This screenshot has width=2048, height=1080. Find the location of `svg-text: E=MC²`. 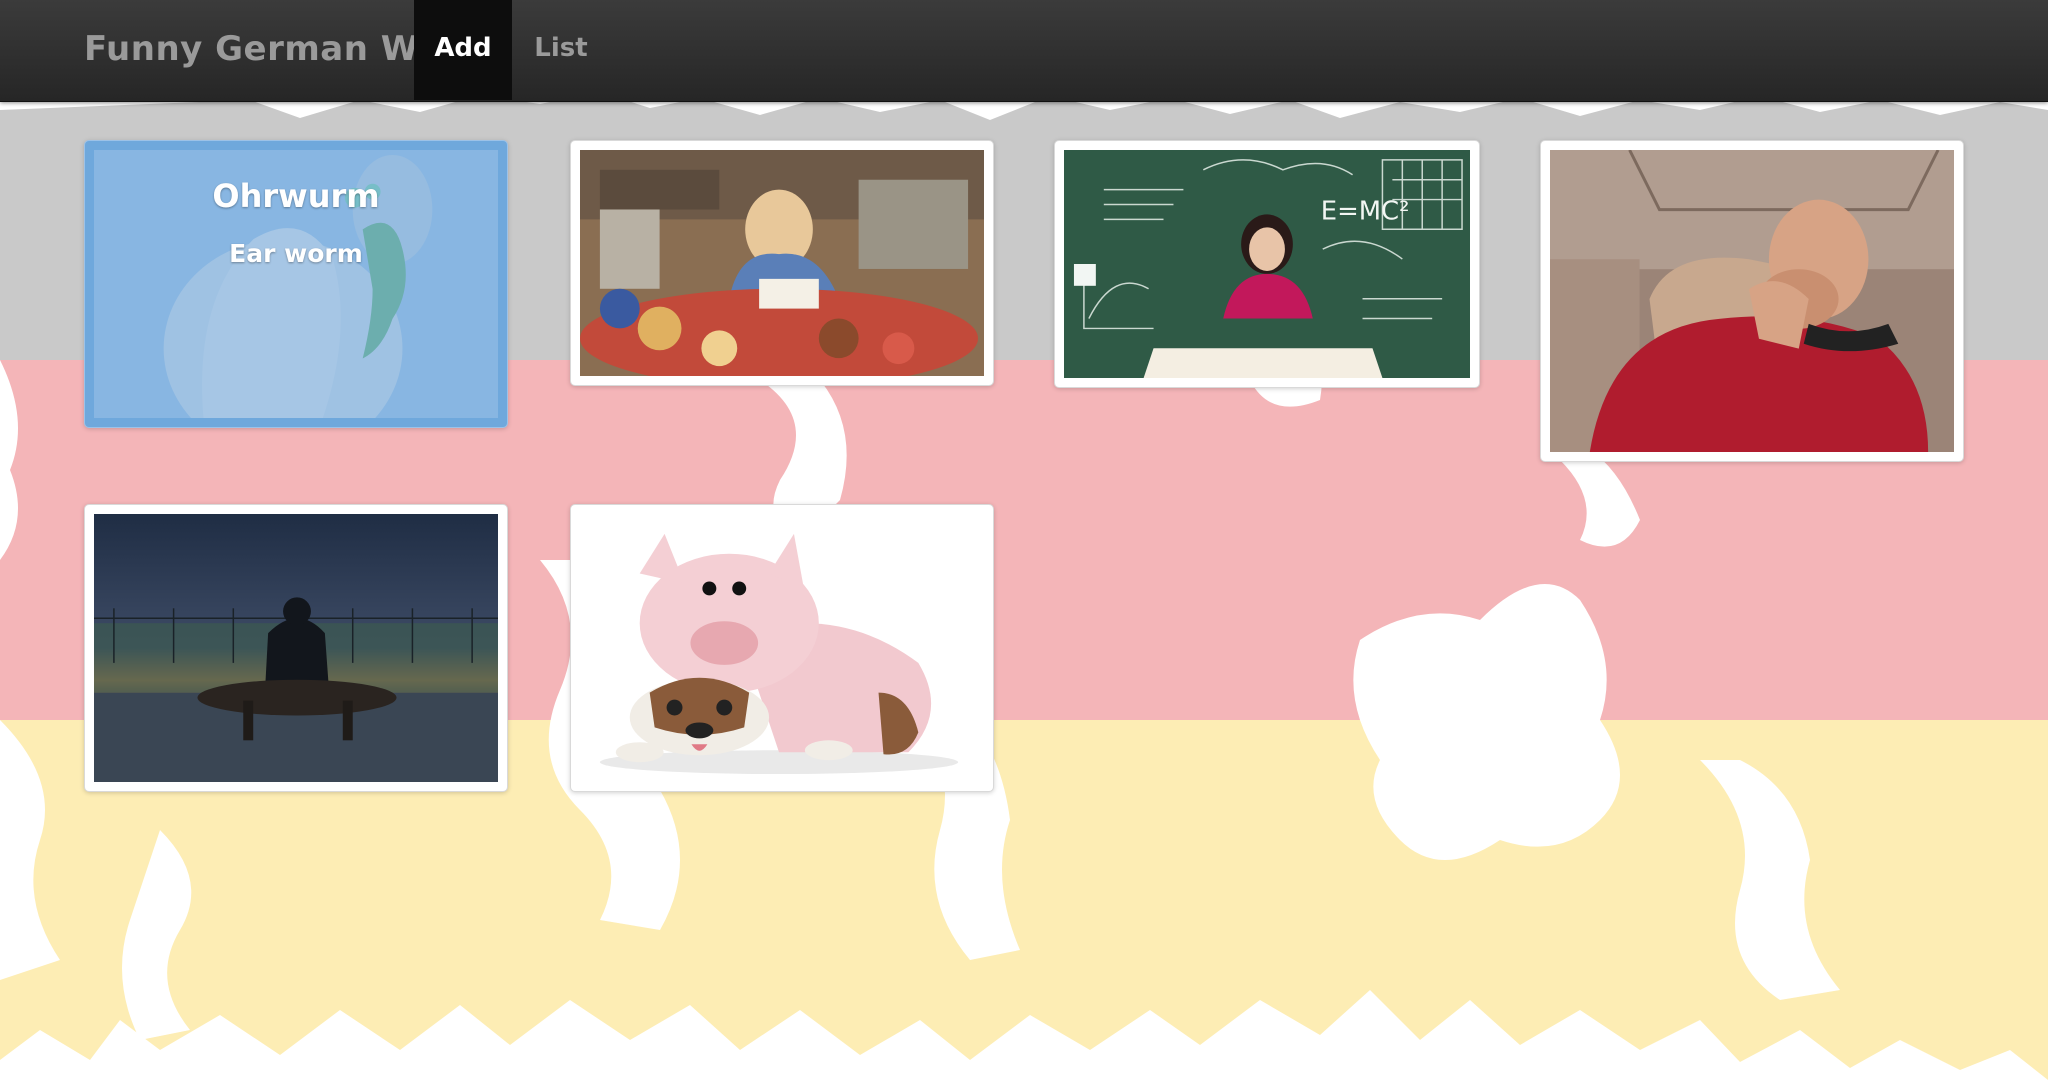

svg-text: E=MC² is located at coordinates (1365, 211).